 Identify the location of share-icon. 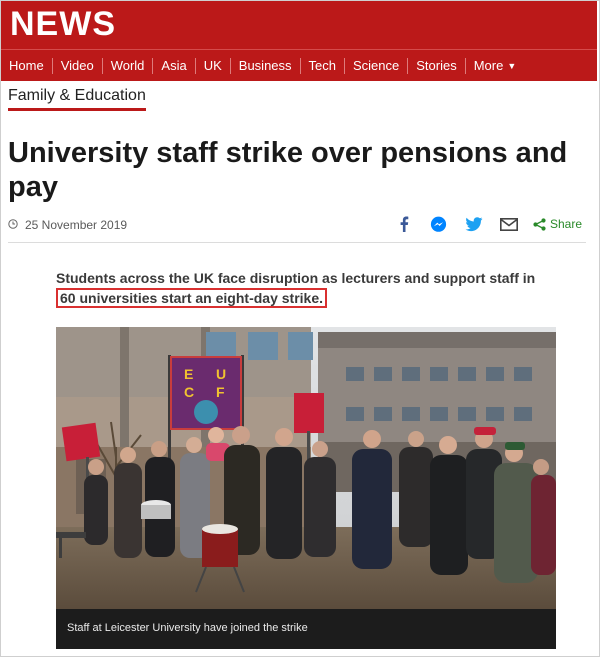
(540, 224).